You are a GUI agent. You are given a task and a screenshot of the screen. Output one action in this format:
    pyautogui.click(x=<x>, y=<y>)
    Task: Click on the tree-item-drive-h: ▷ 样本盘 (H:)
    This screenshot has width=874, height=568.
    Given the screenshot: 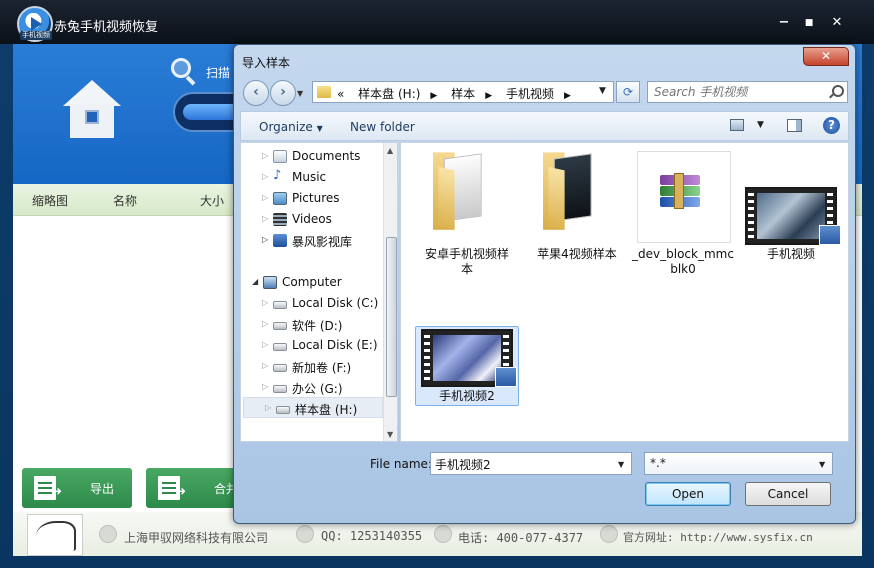 What is the action you would take?
    pyautogui.click(x=313, y=407)
    